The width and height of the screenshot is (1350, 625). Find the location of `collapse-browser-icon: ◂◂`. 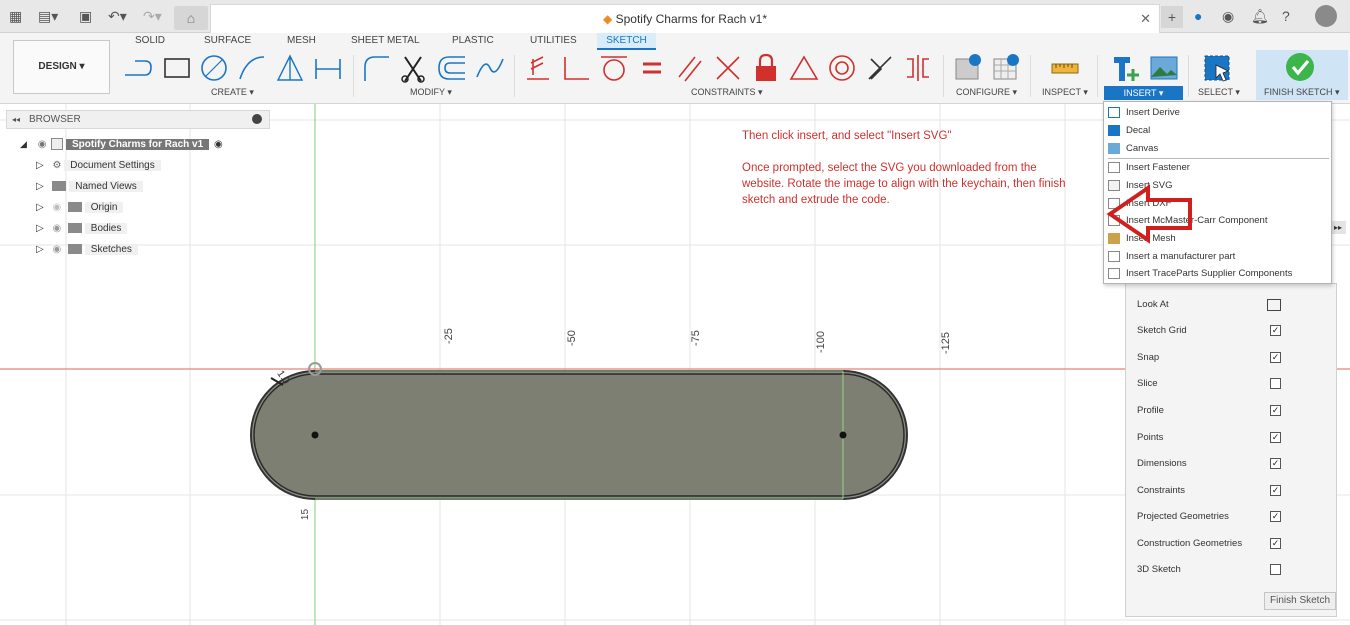

collapse-browser-icon: ◂◂ is located at coordinates (16, 119).